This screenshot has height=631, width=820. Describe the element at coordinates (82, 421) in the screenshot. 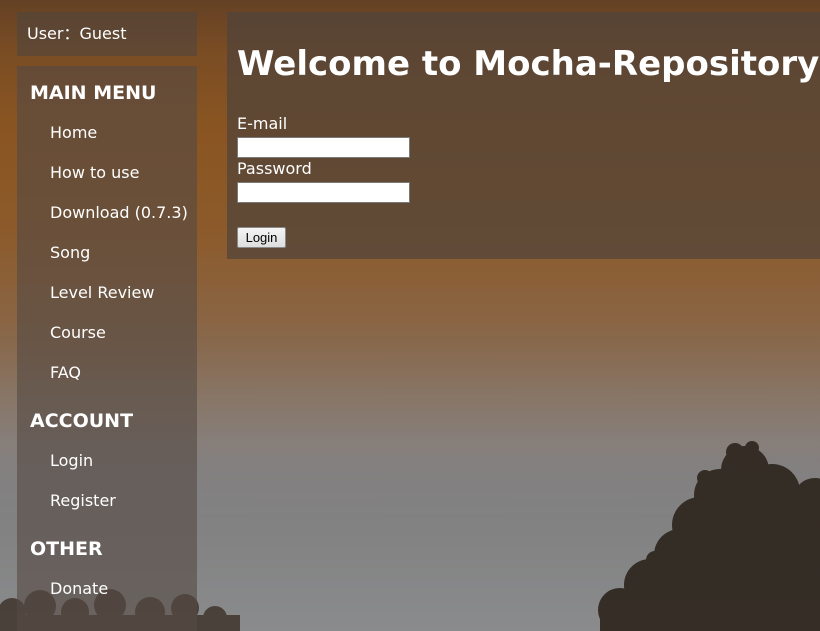

I see `section-heading-account: ACCOUNT` at that location.